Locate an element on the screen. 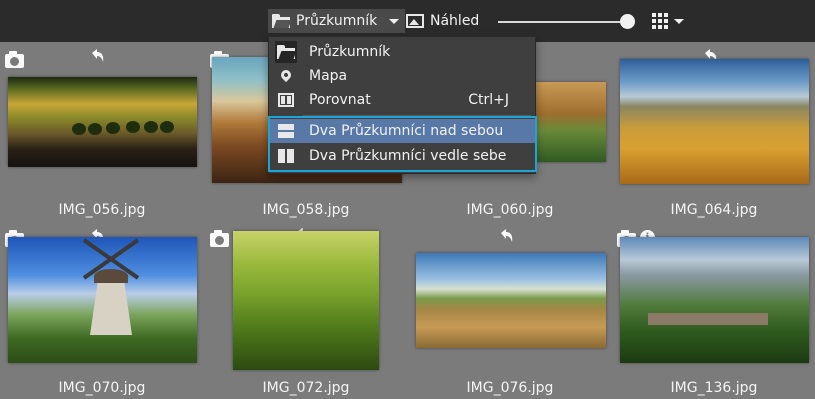  menu-item-shortcut: Ctrl+J is located at coordinates (488, 100).